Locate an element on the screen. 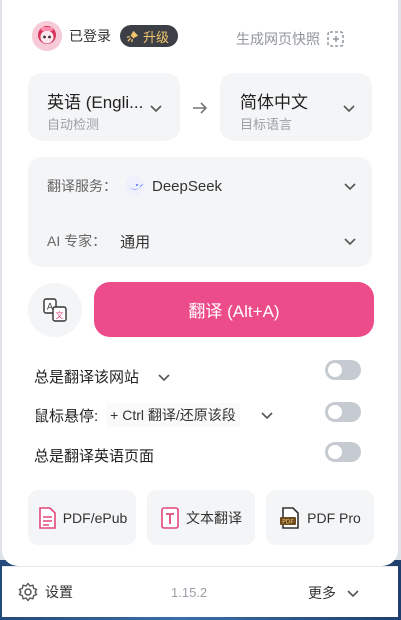 The height and width of the screenshot is (620, 401). always-translate-english-label: 总是翻译英语页面 is located at coordinates (94, 456).